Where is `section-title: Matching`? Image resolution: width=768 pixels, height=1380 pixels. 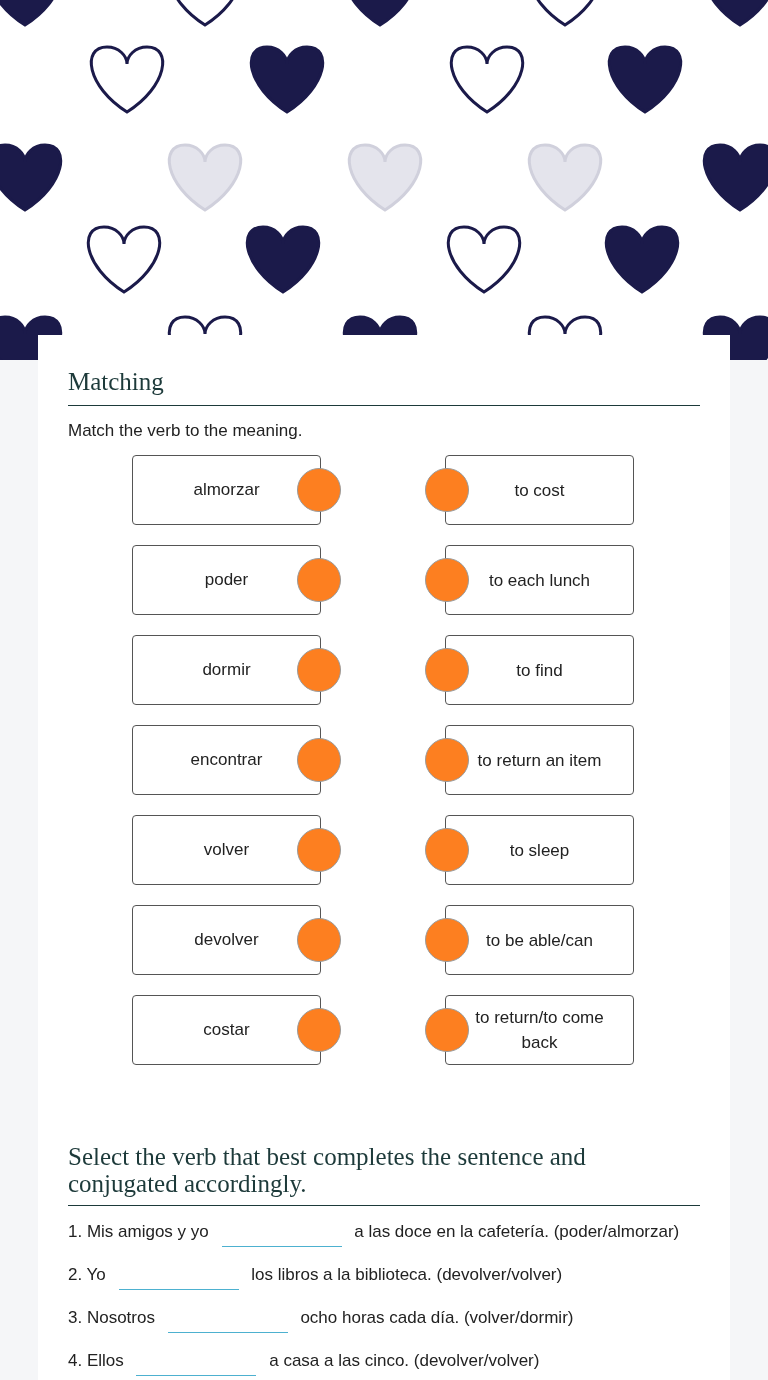 section-title: Matching is located at coordinates (384, 384).